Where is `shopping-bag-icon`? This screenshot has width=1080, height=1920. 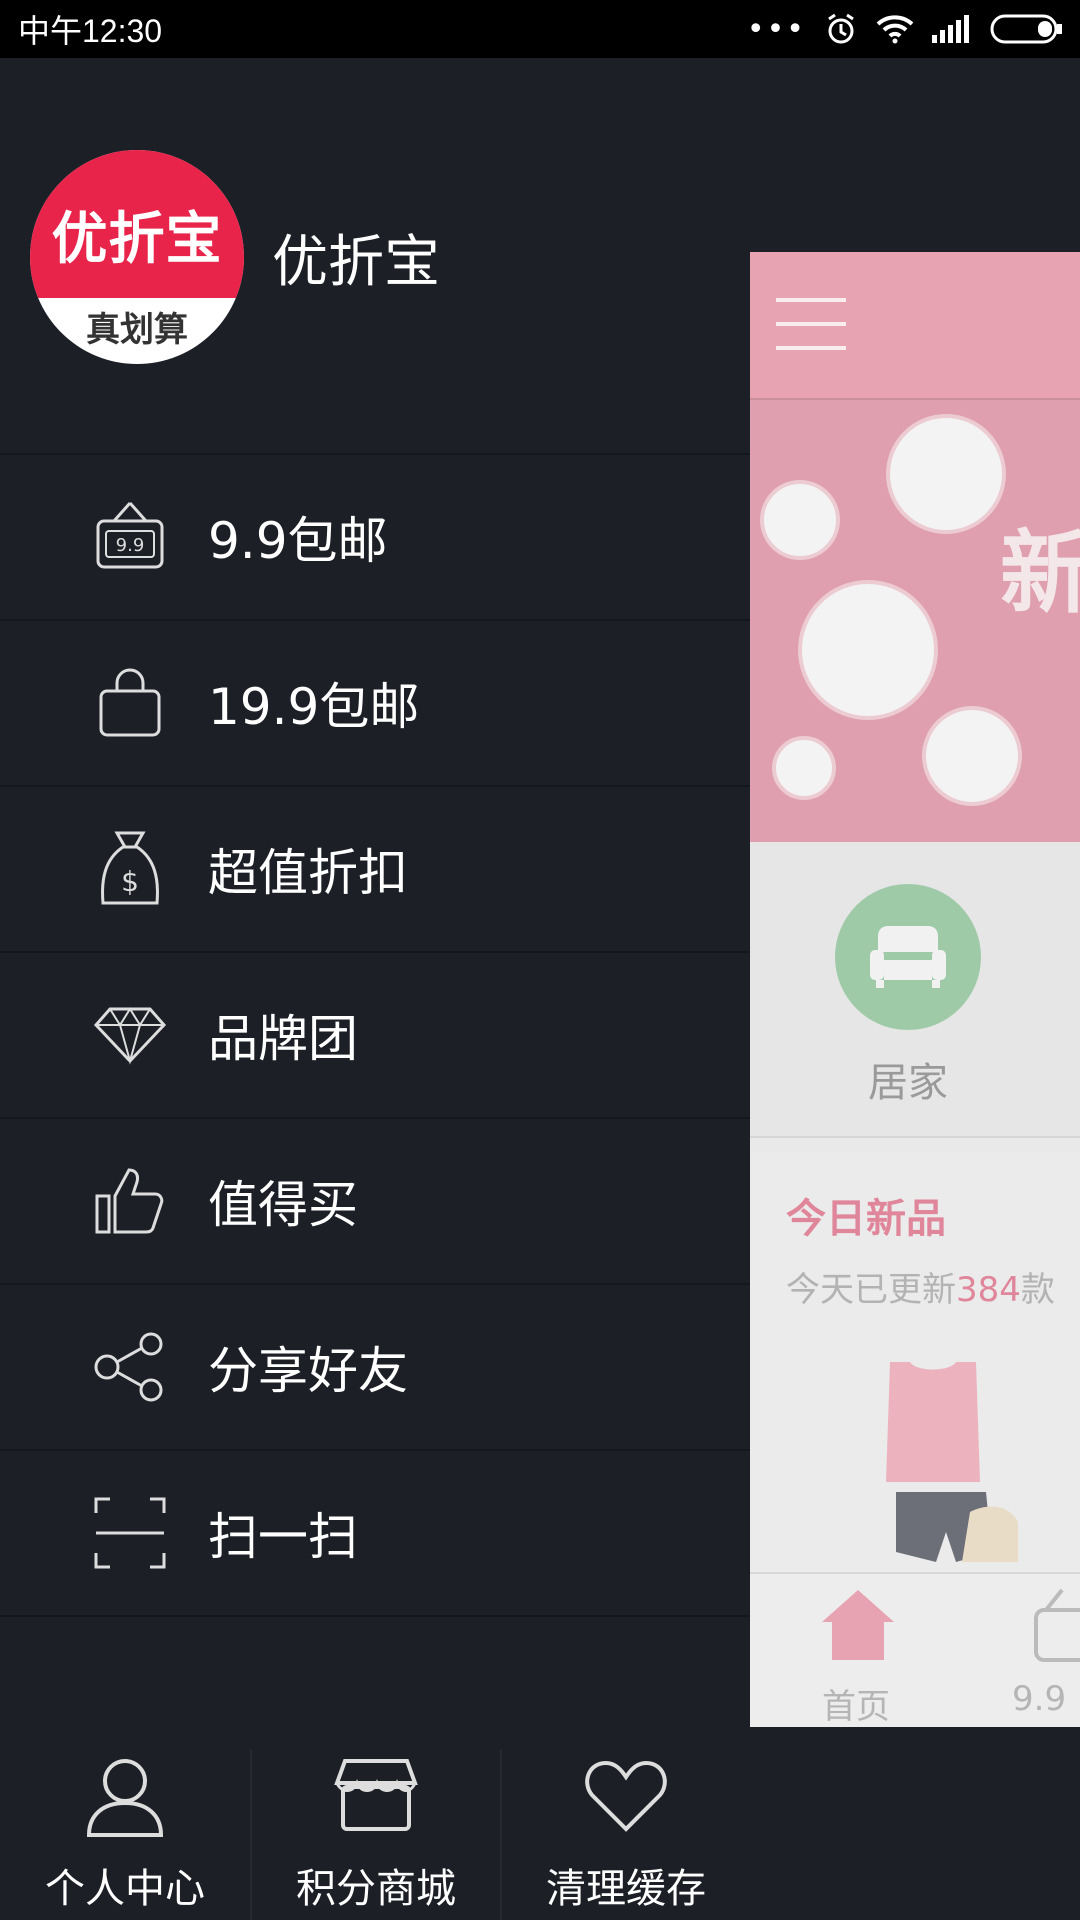
shopping-bag-icon is located at coordinates (130, 703).